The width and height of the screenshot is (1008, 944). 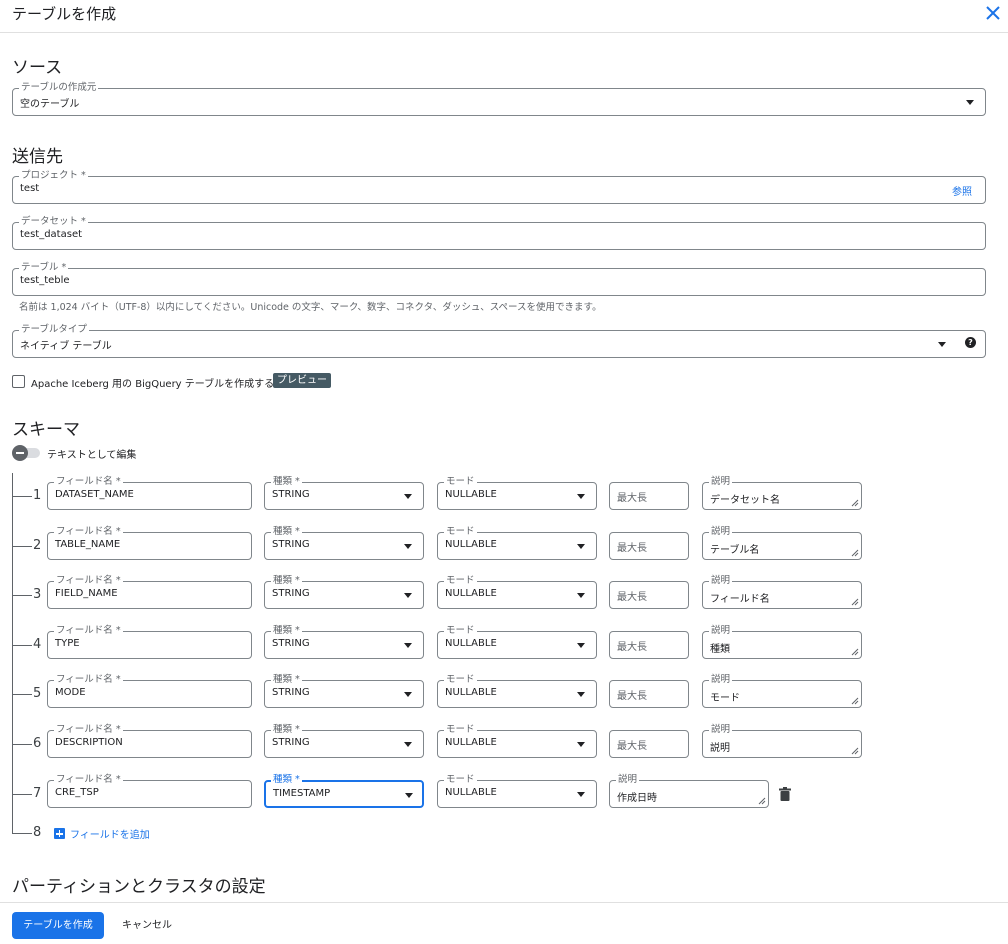 I want to click on project-field: プロジェクト * test 参照, so click(x=499, y=187).